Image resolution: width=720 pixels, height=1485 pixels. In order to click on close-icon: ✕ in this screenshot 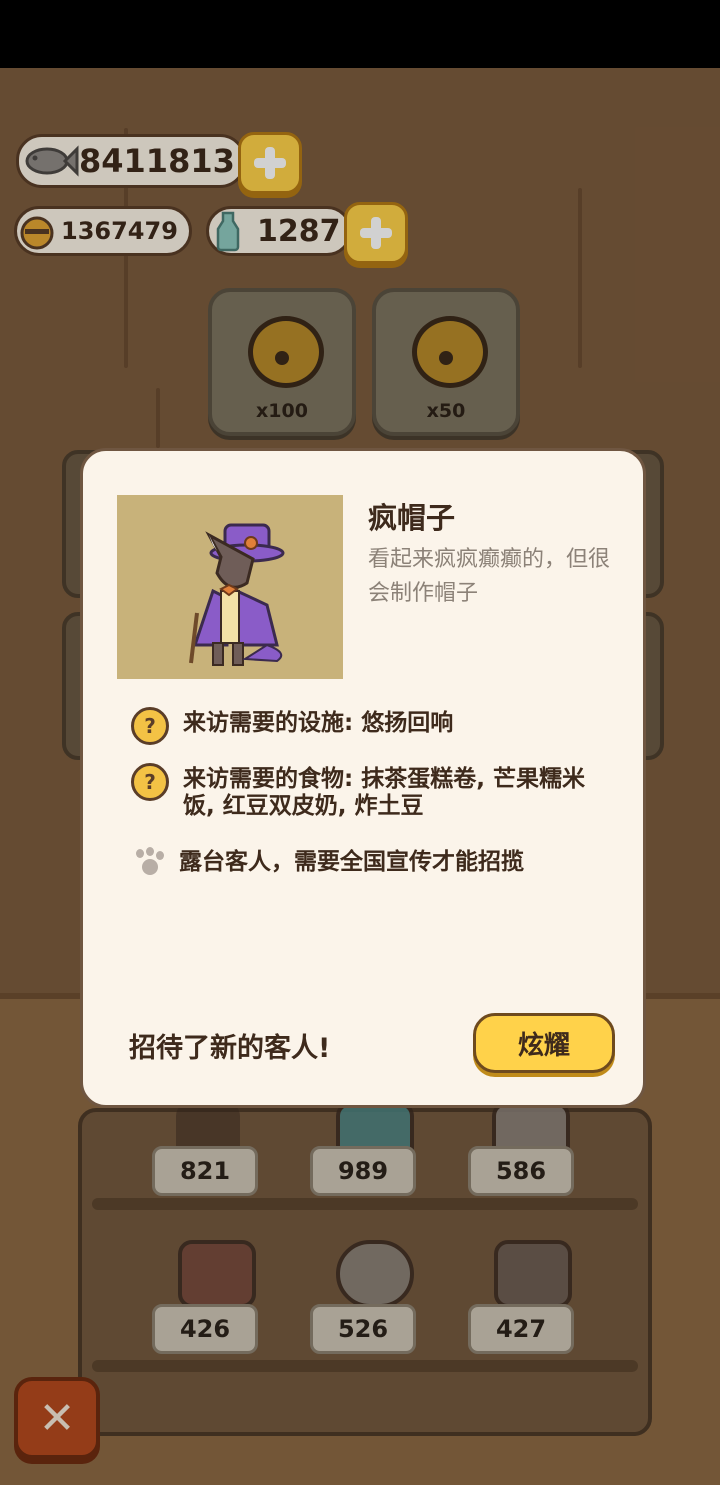, I will do `click(57, 1418)`.